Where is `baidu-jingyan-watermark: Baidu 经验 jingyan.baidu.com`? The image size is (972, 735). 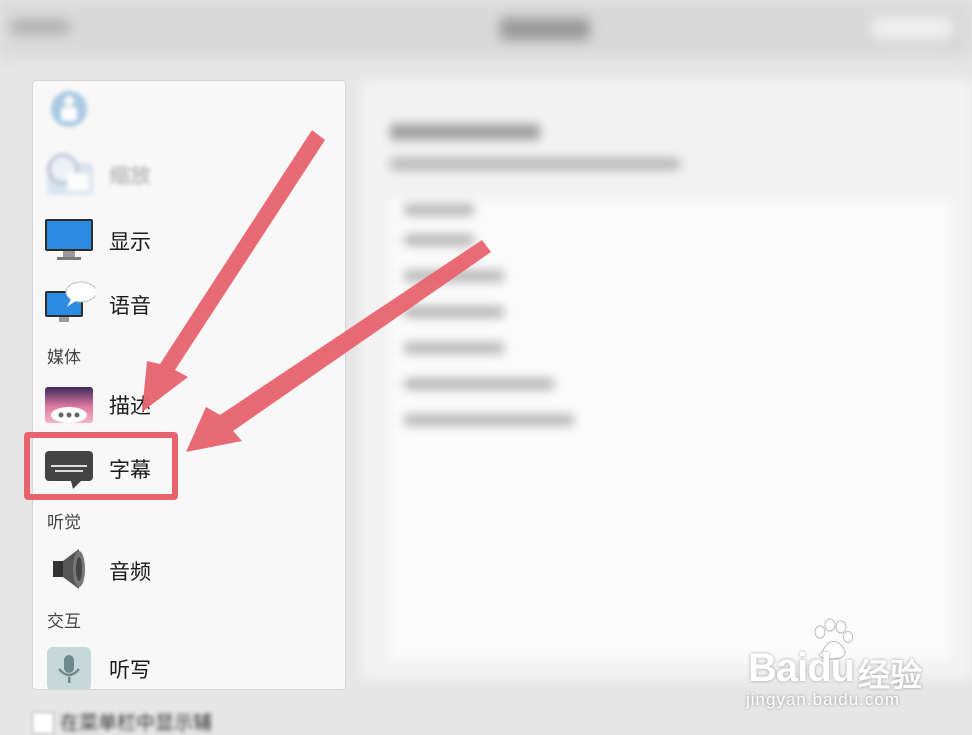 baidu-jingyan-watermark: Baidu 经验 jingyan.baidu.com is located at coordinates (849, 662).